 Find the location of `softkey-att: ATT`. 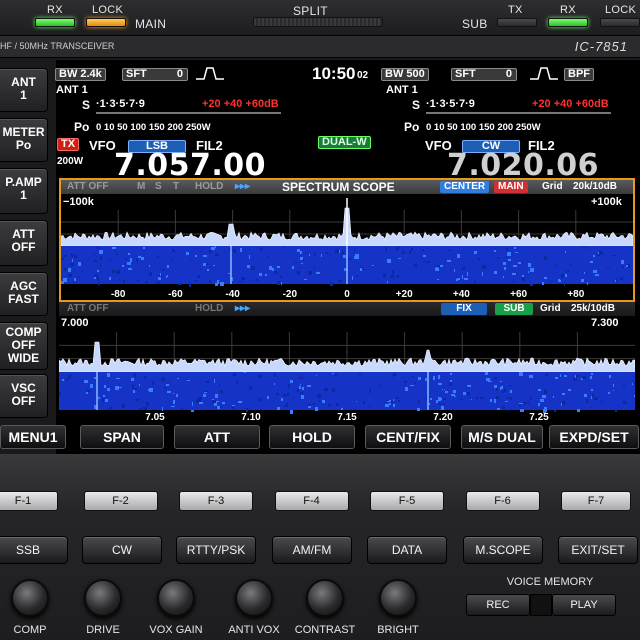

softkey-att: ATT is located at coordinates (217, 437).